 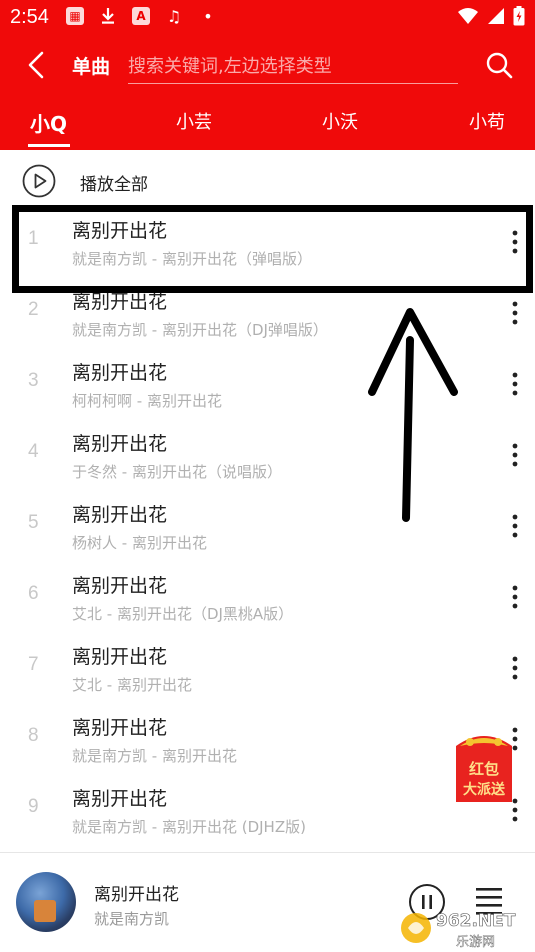 I want to click on red-packet-promo: 红包 大派送, so click(x=484, y=766).